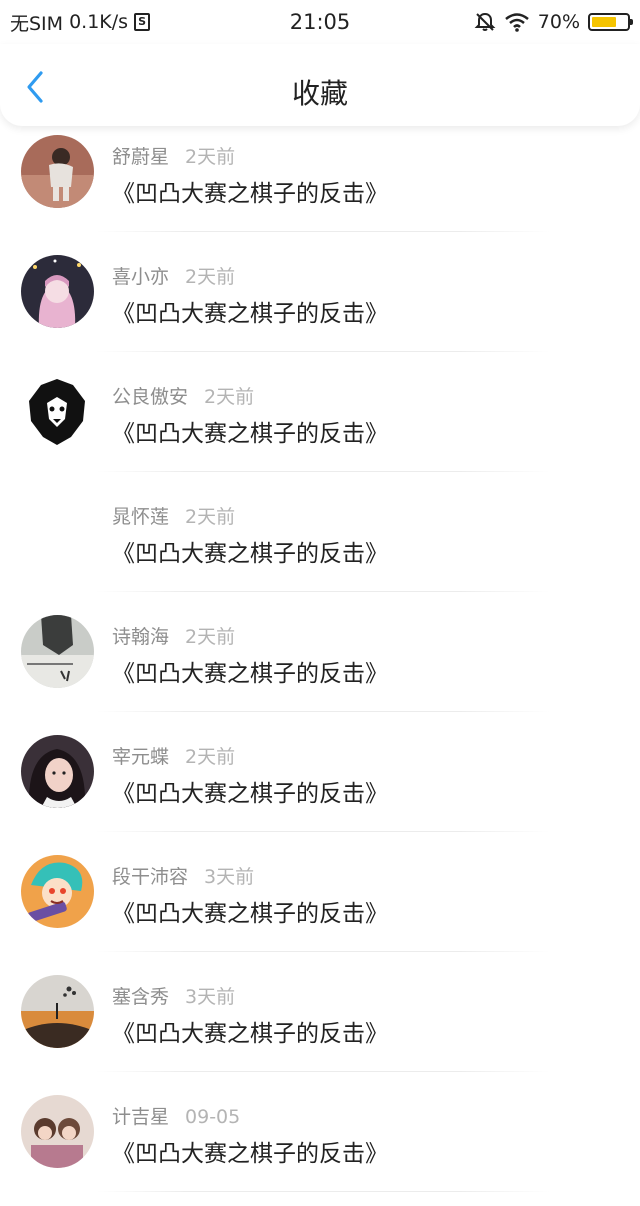 This screenshot has width=640, height=1206. I want to click on user-name: 喜小亦 2天前, so click(174, 277).